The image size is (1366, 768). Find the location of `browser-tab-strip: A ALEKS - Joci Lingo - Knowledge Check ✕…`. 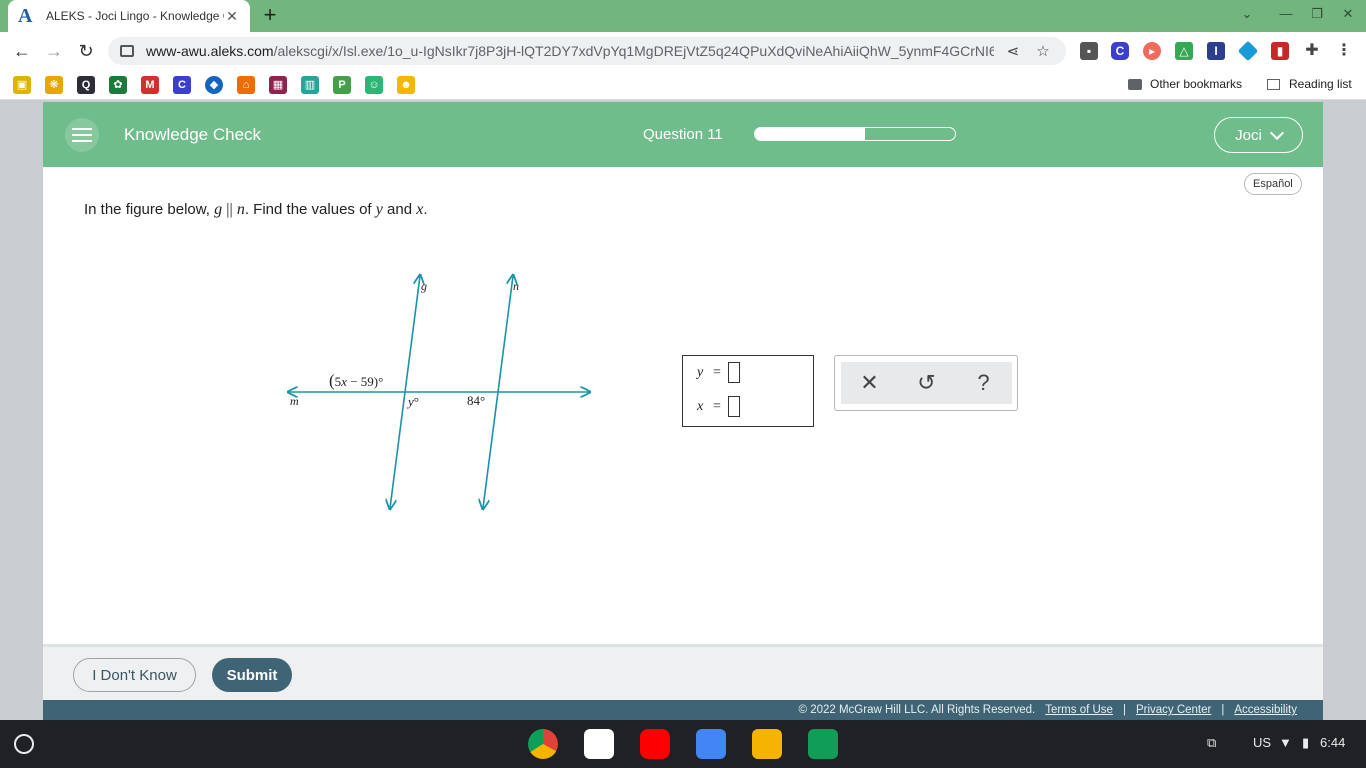

browser-tab-strip: A ALEKS - Joci Lingo - Knowledge Check ✕… is located at coordinates (683, 16).